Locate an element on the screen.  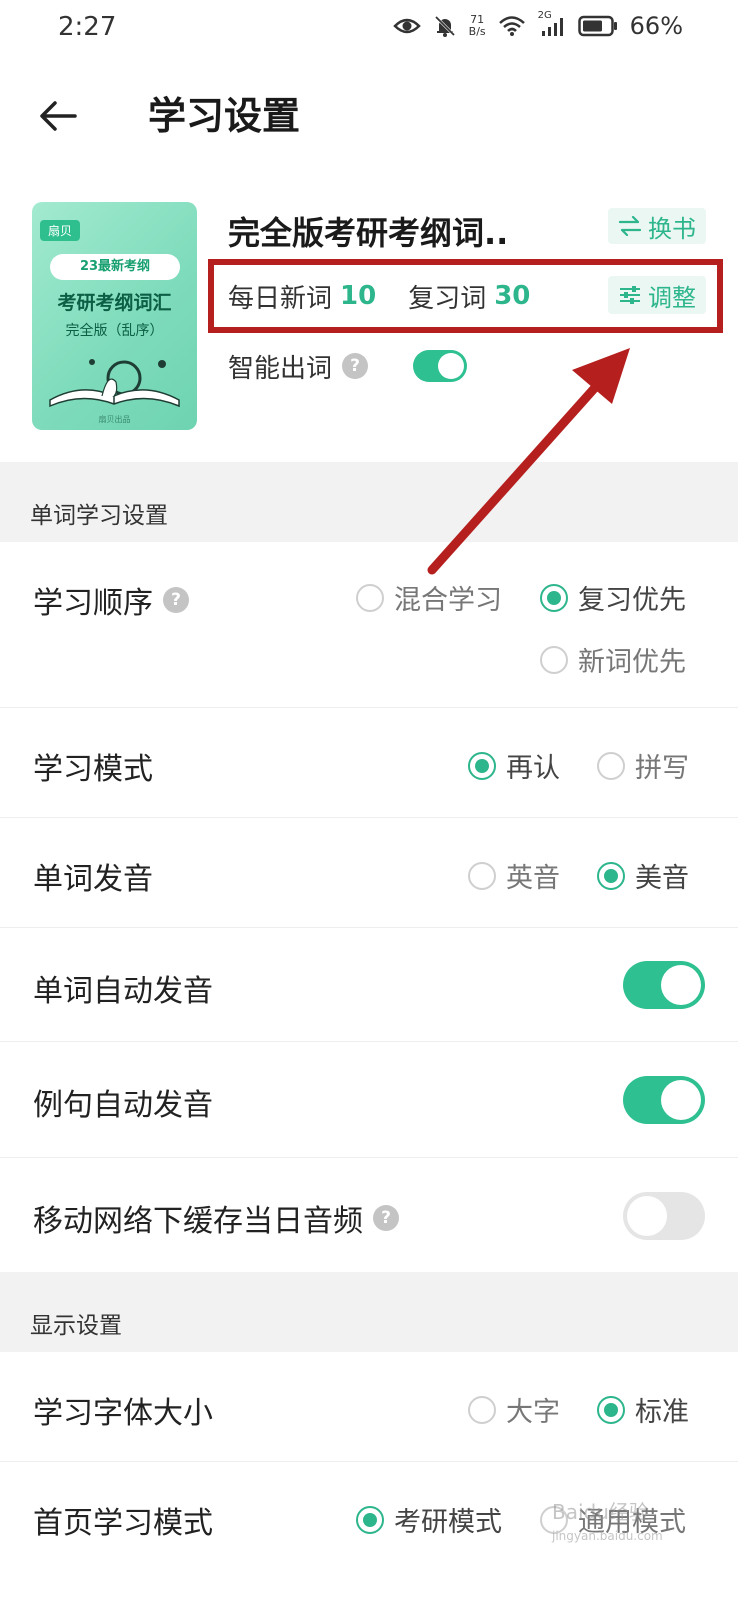
cover-title: 考研考纲词汇 is located at coordinates (114, 303).